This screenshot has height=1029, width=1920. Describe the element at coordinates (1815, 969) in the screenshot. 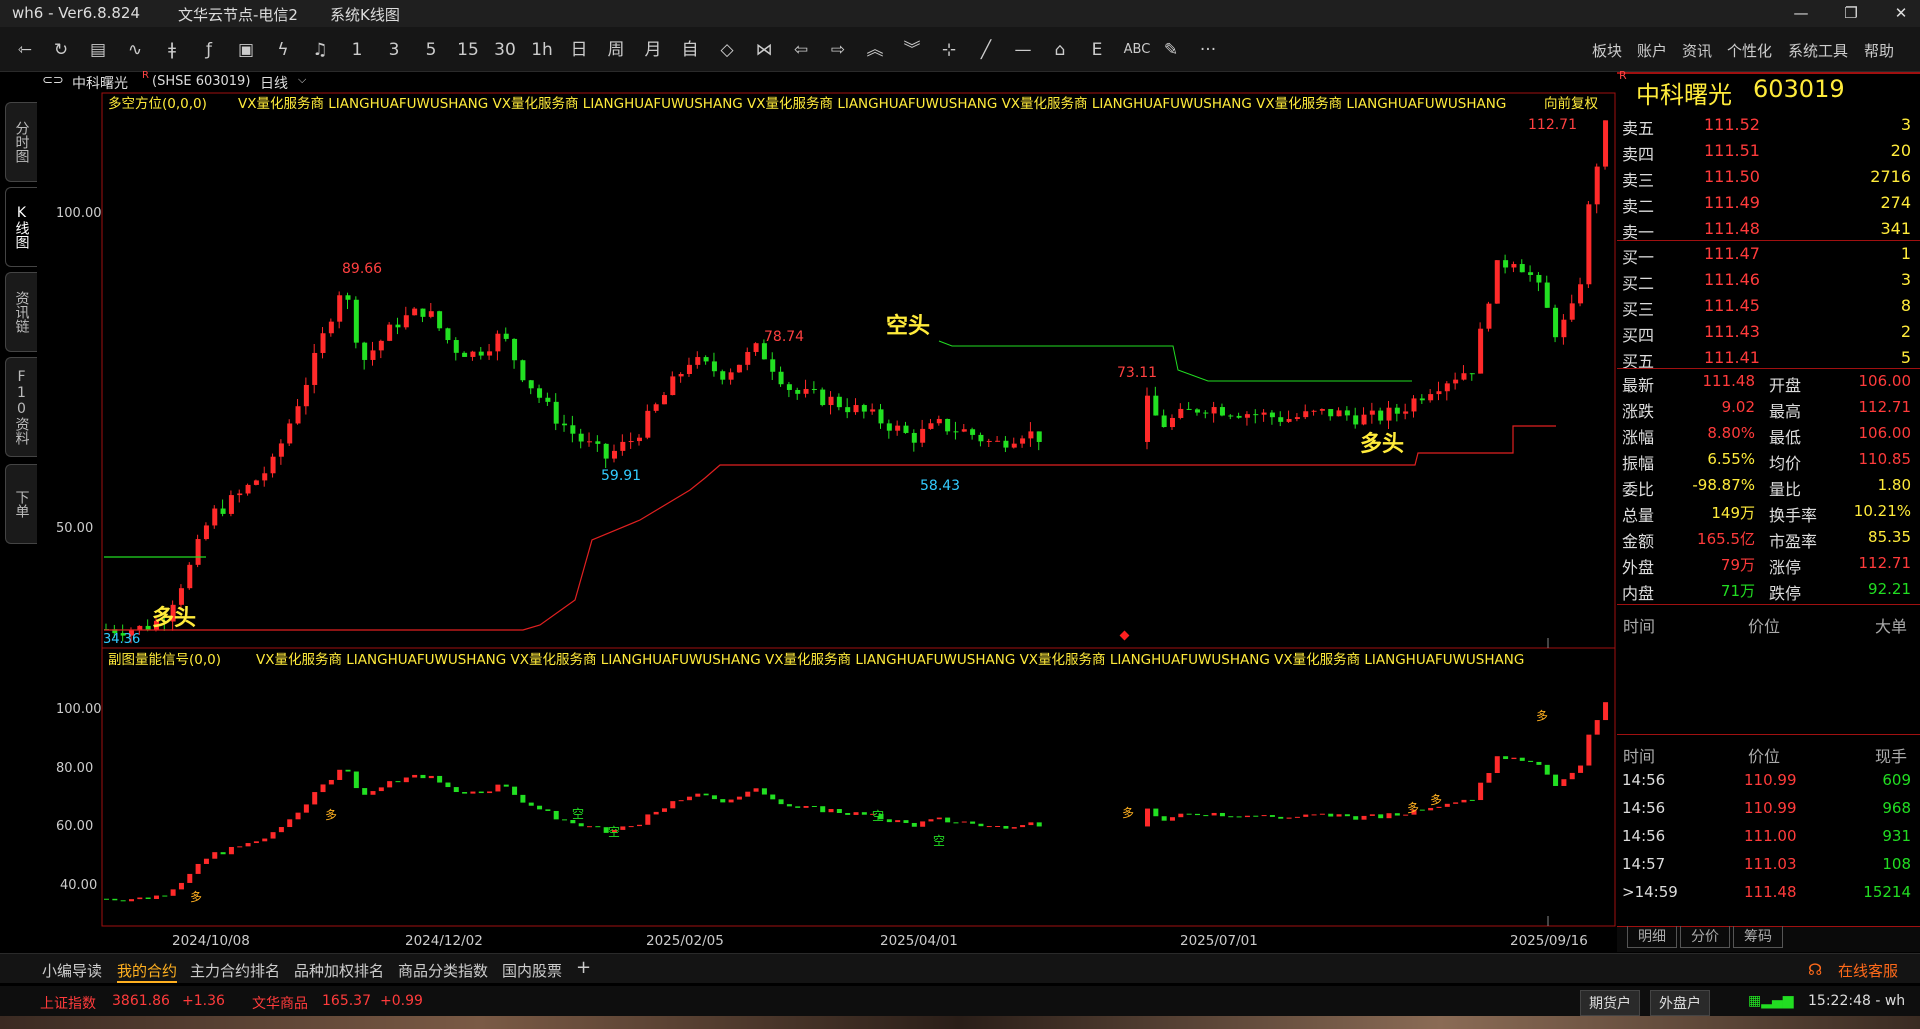

I see `headset-icon: ☊` at that location.